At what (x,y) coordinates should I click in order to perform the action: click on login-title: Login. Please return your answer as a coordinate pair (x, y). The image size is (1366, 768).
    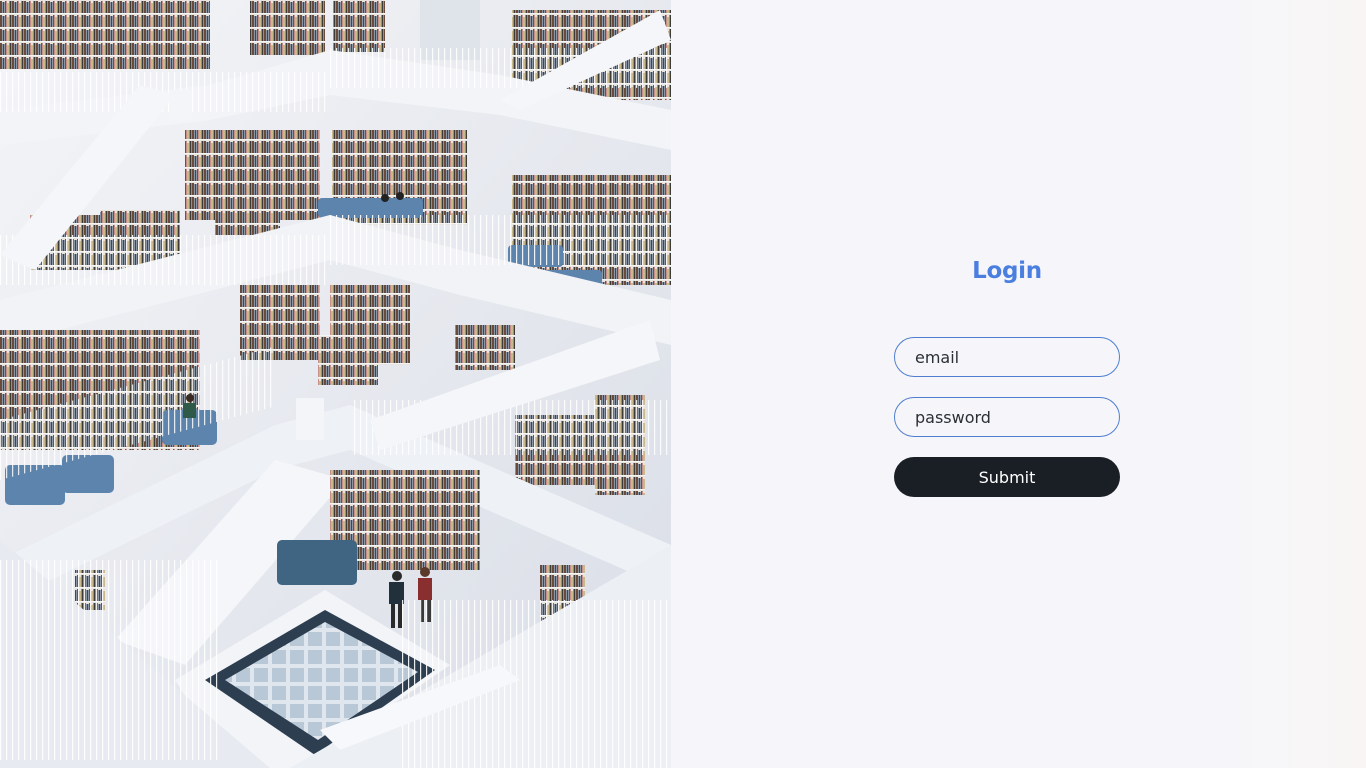
    Looking at the image, I should click on (1007, 271).